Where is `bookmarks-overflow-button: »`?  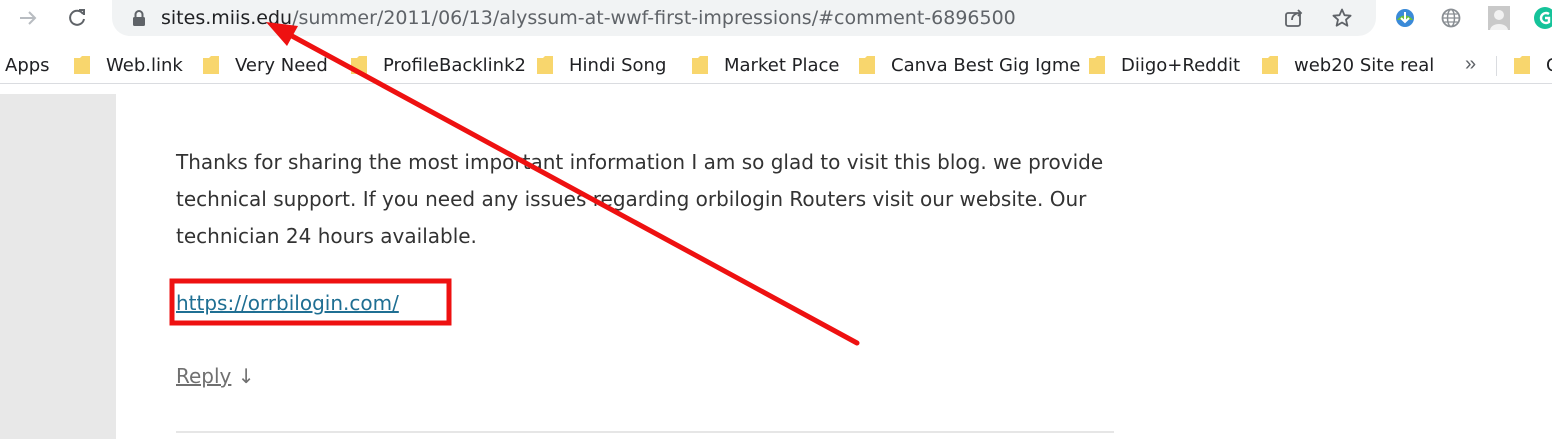 bookmarks-overflow-button: » is located at coordinates (1470, 64).